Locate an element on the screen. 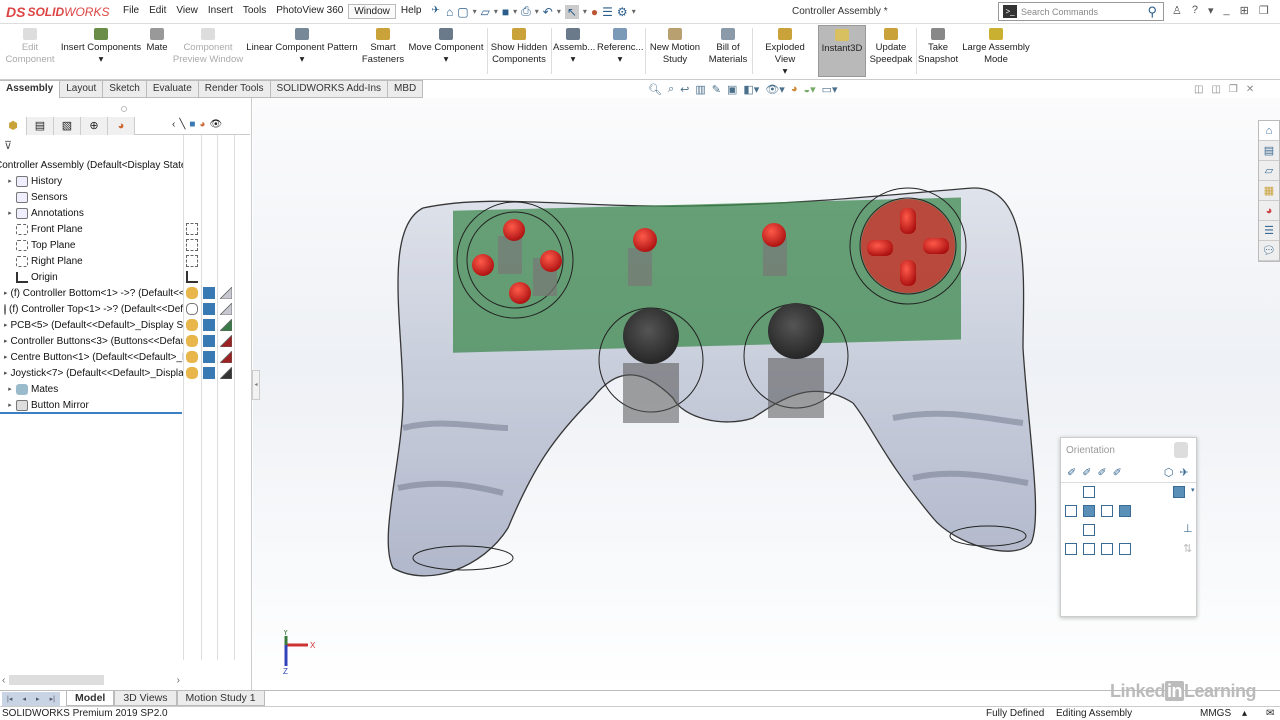 The width and height of the screenshot is (1280, 720). search-input: Search Commands is located at coordinates (1084, 12).